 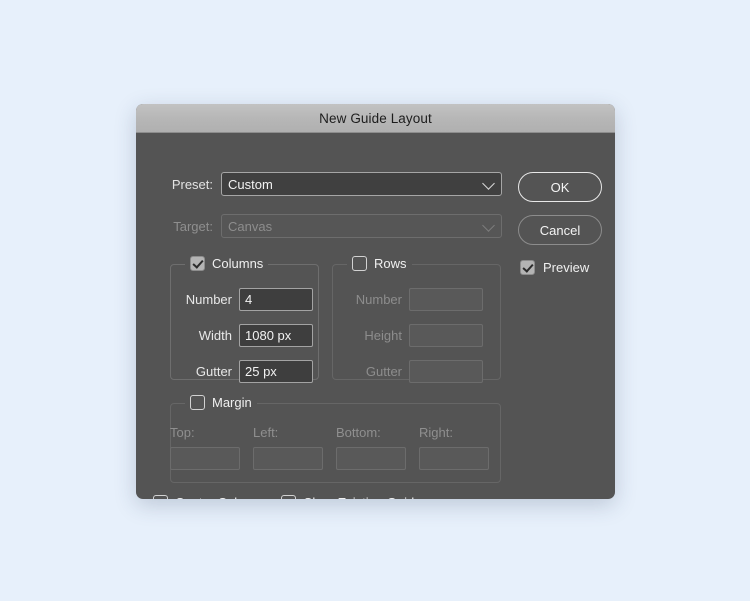 What do you see at coordinates (208, 299) in the screenshot?
I see `columns-number-label: Number` at bounding box center [208, 299].